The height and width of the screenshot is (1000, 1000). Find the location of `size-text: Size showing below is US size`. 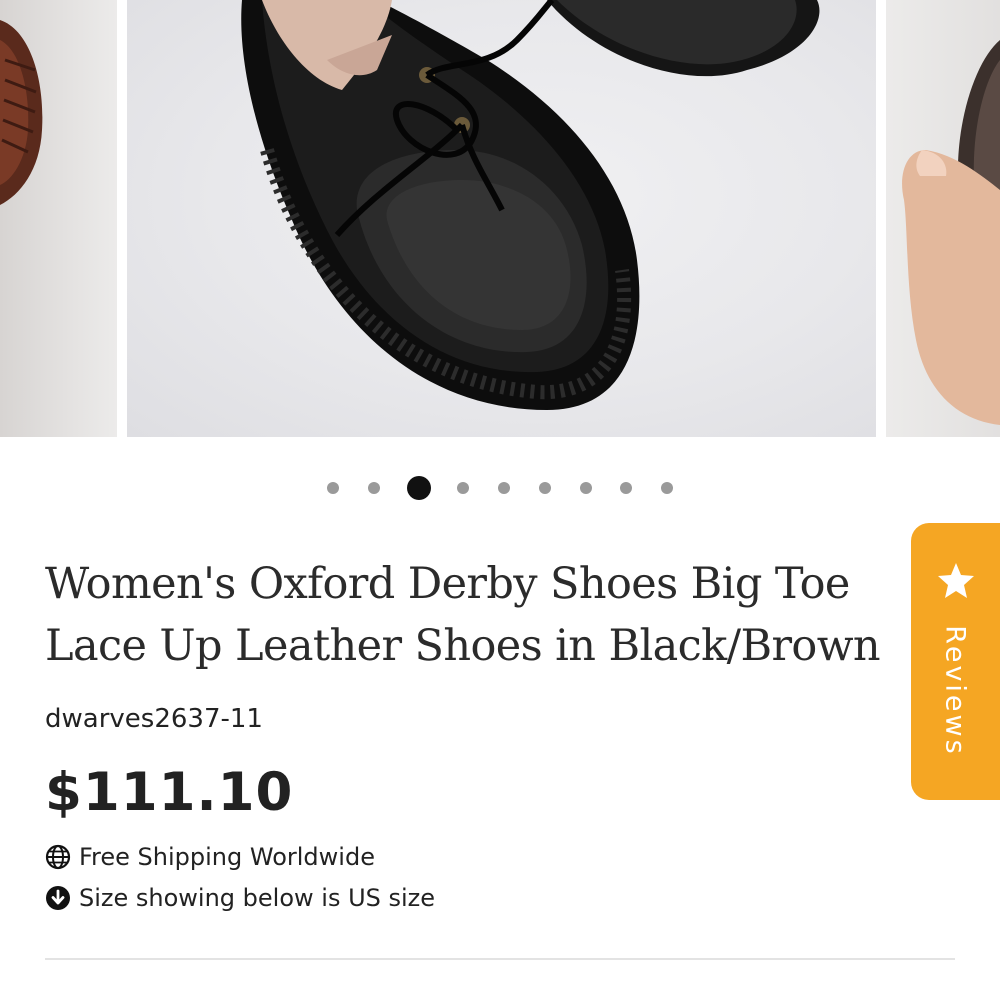

size-text: Size showing below is US size is located at coordinates (257, 898).